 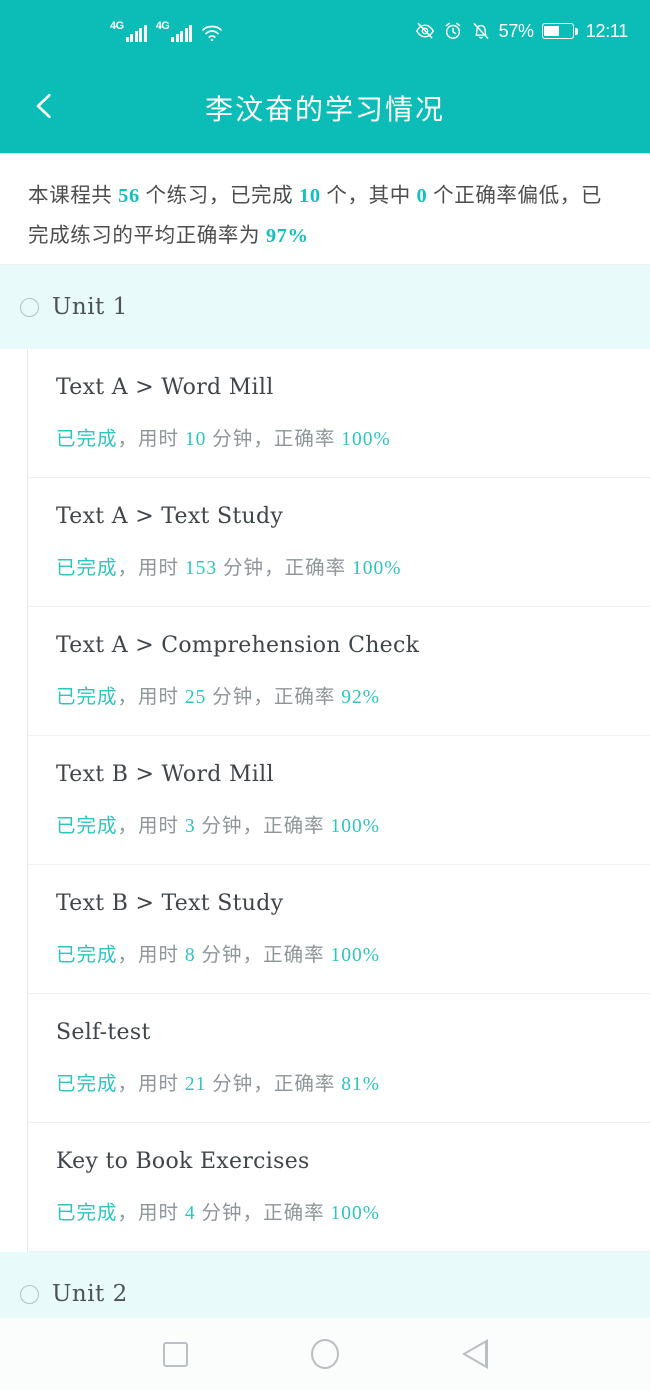 I want to click on triangle-back-icon, so click(x=475, y=1354).